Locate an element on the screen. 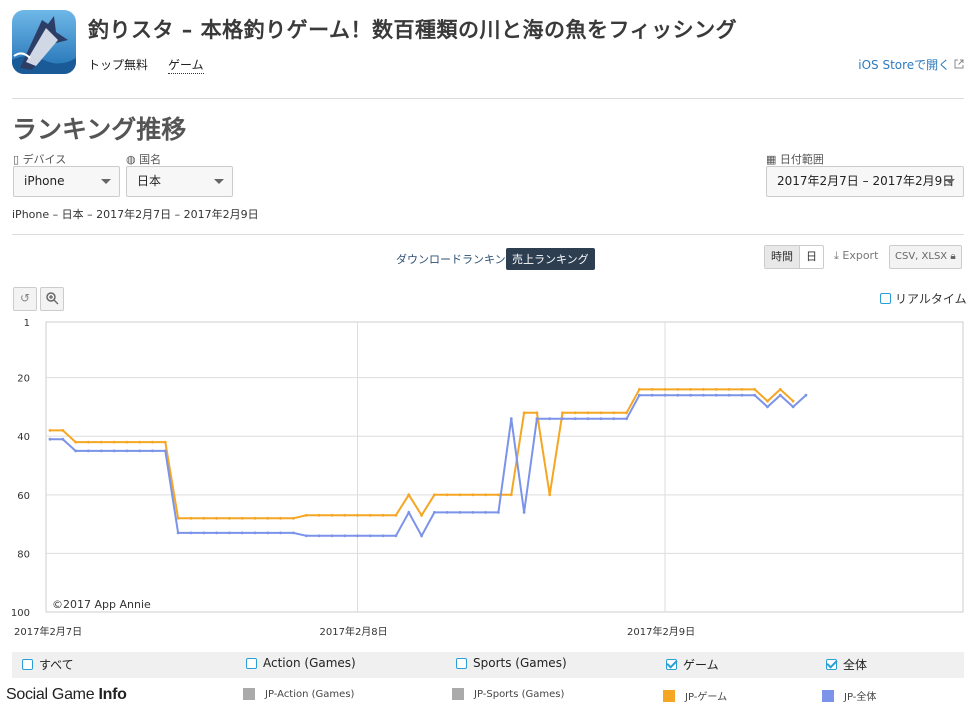 This screenshot has height=709, width=971. date-range-label: ▦ 日付範囲 is located at coordinates (795, 159).